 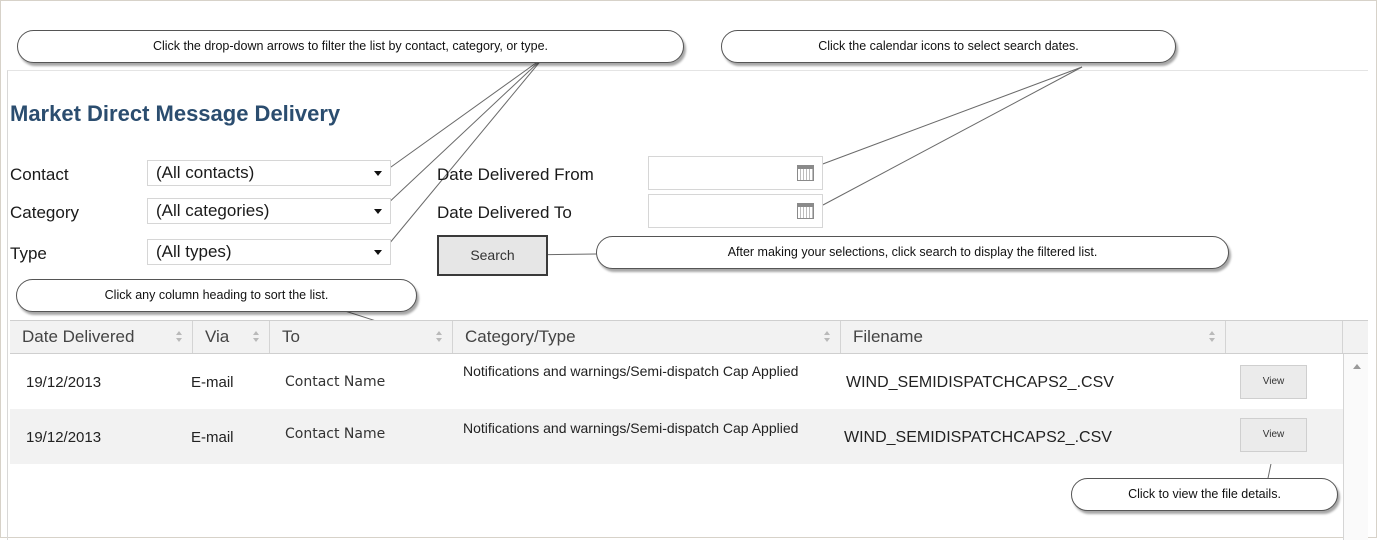 I want to click on search-button: Search, so click(x=492, y=255).